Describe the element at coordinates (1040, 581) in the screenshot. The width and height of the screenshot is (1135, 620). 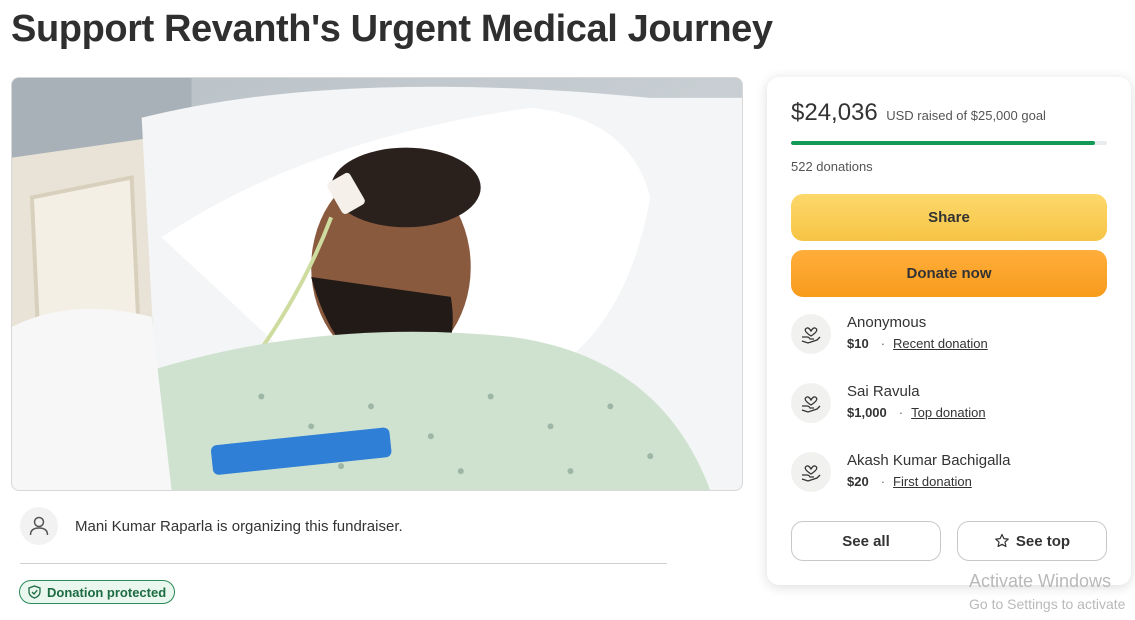
I see `watermark-line-1: Activate Windows` at that location.